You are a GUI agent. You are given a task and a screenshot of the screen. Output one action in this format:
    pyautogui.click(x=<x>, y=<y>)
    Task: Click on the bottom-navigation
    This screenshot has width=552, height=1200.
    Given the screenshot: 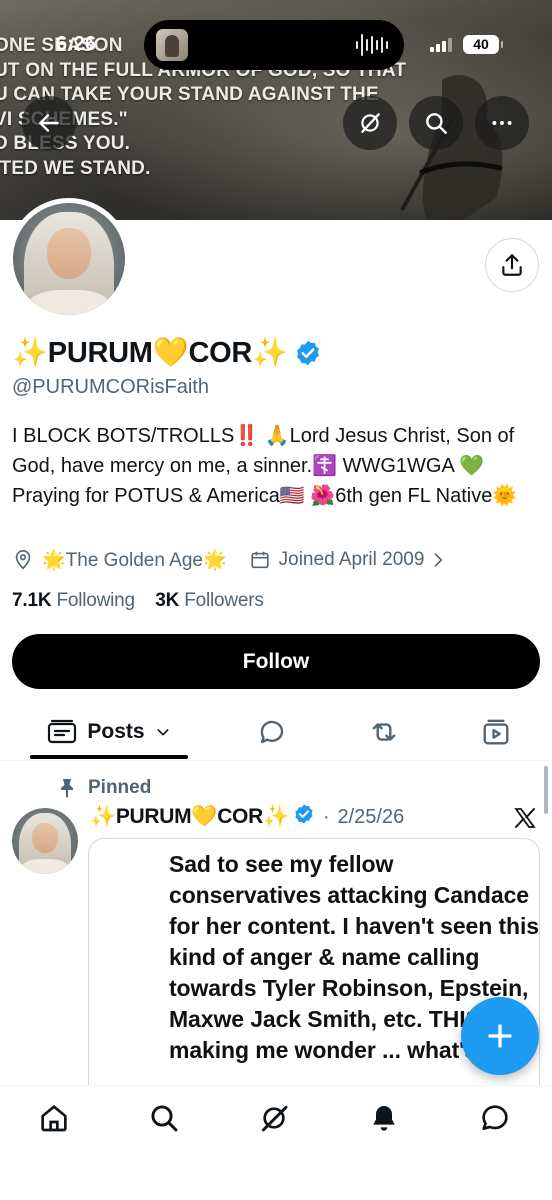 What is the action you would take?
    pyautogui.click(x=276, y=1142)
    